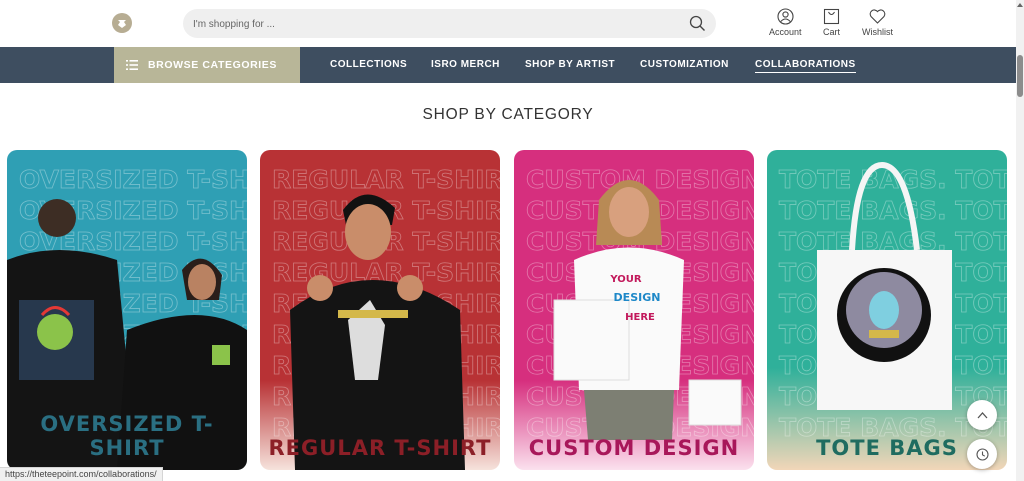  I want to click on scroll-up-arrow-icon, so click(1020, 5).